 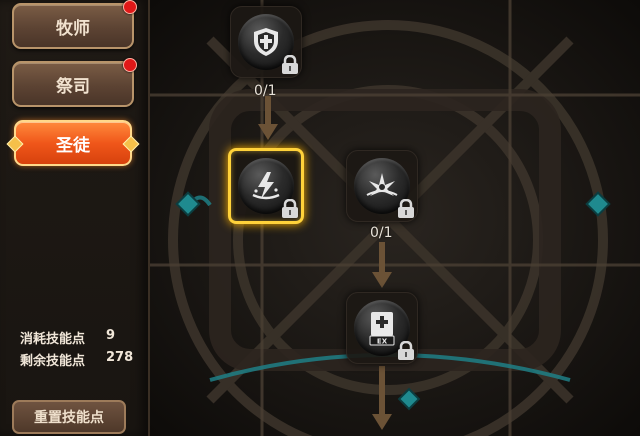 I want to click on remaining-points-row: 剩余技能点 278, so click(x=76, y=359).